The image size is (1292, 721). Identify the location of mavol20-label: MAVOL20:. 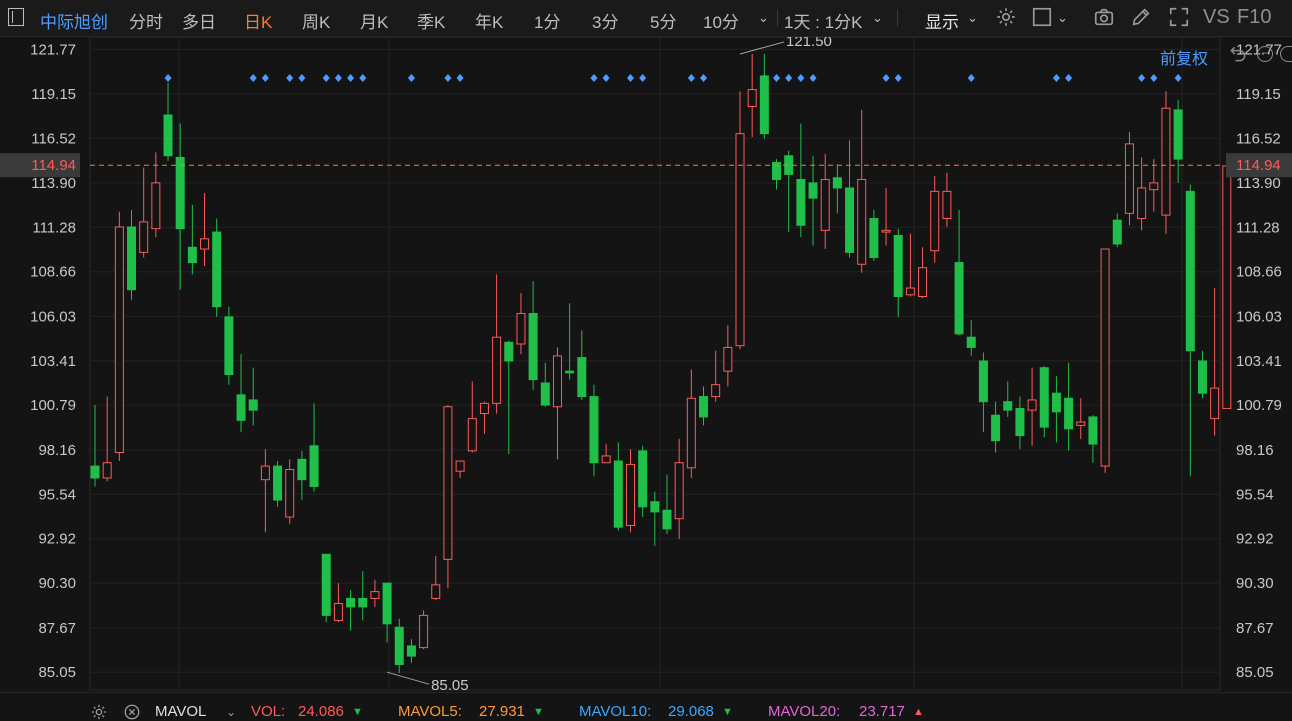
(804, 711).